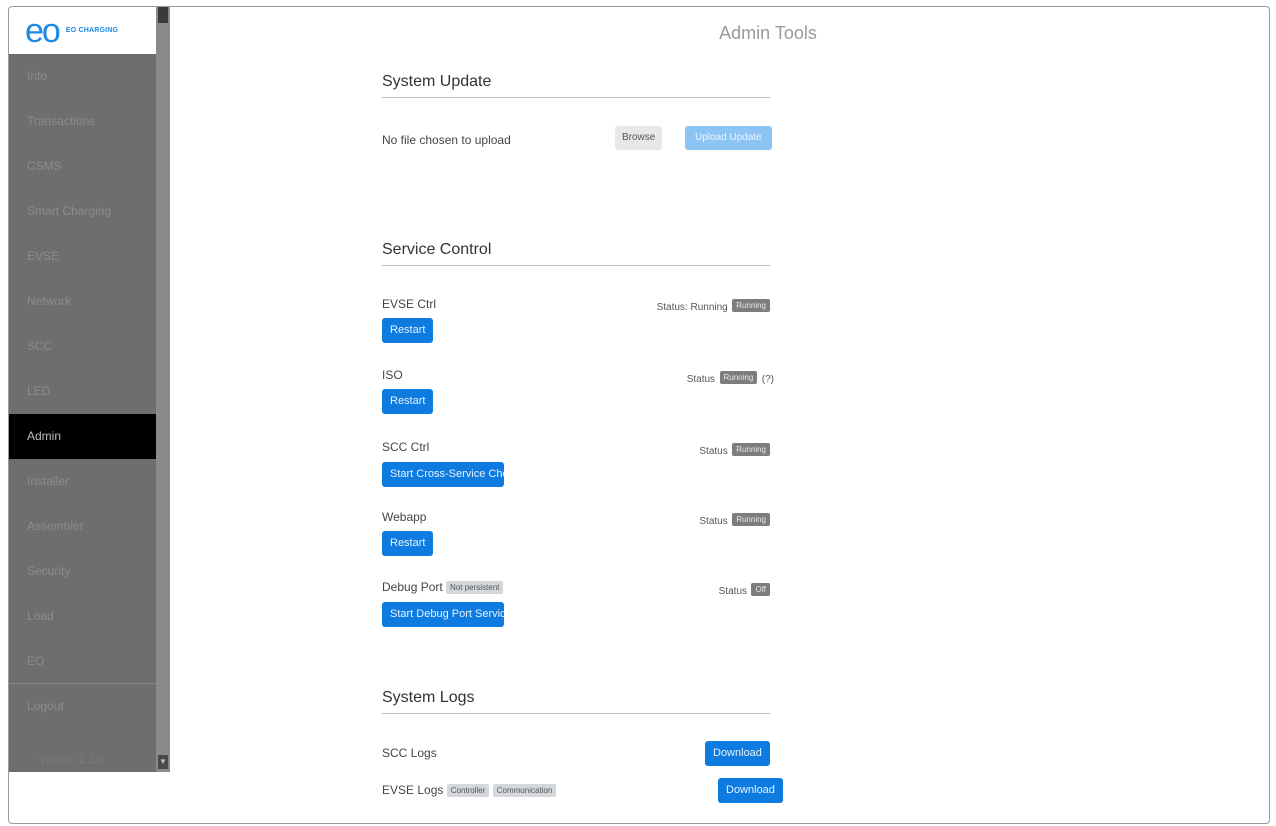  What do you see at coordinates (475, 588) in the screenshot?
I see `not-persistent-badge: Not persistent` at bounding box center [475, 588].